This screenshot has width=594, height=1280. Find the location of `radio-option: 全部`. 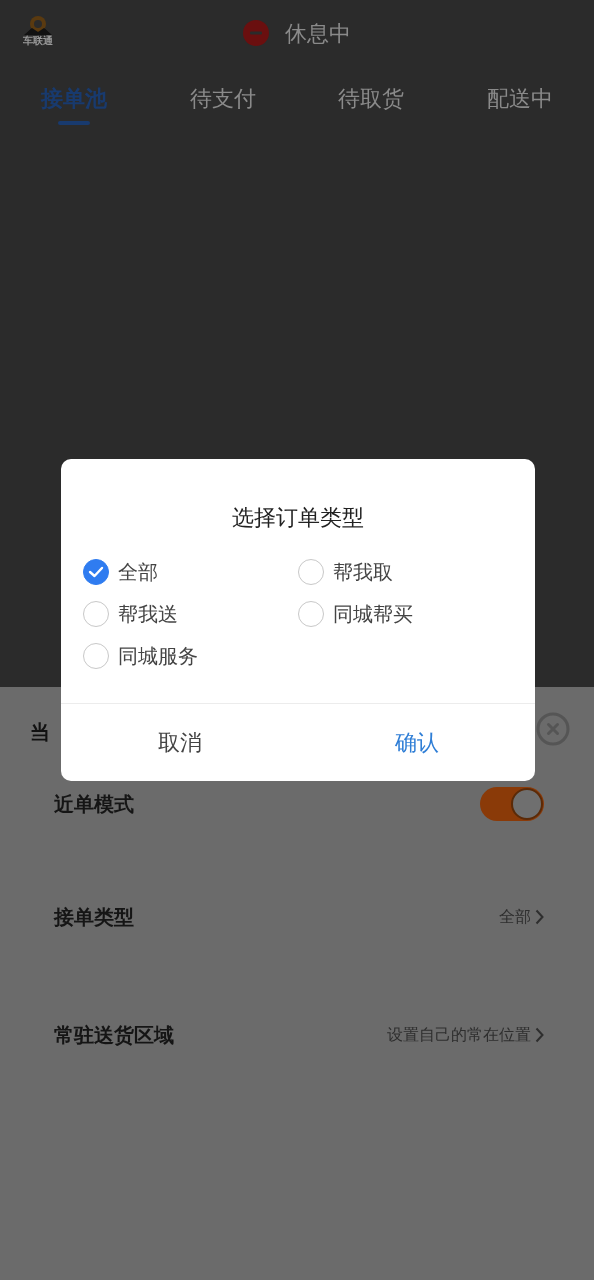

radio-option: 全部 is located at coordinates (190, 572).